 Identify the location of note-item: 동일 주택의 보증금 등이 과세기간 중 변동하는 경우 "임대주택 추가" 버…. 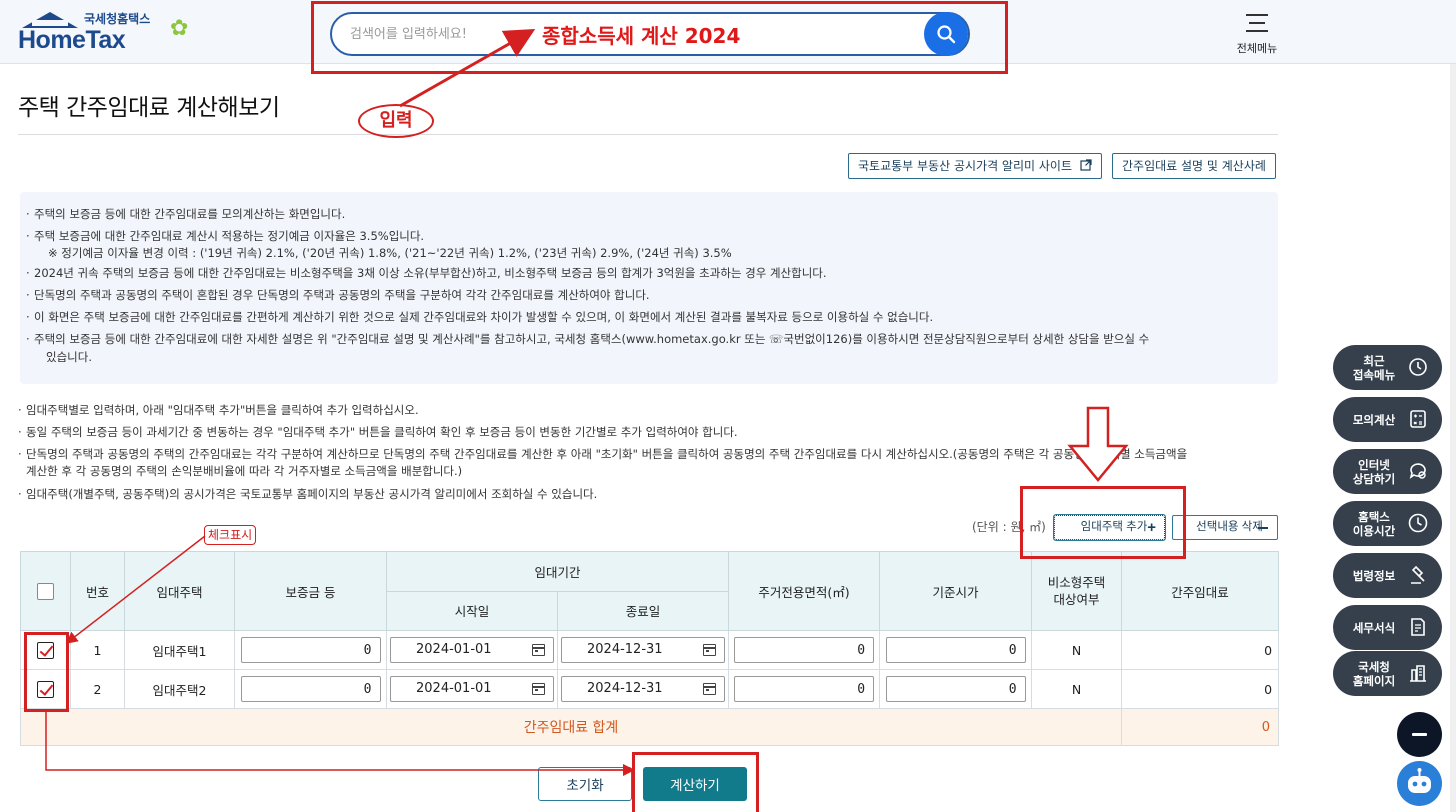
(378, 432).